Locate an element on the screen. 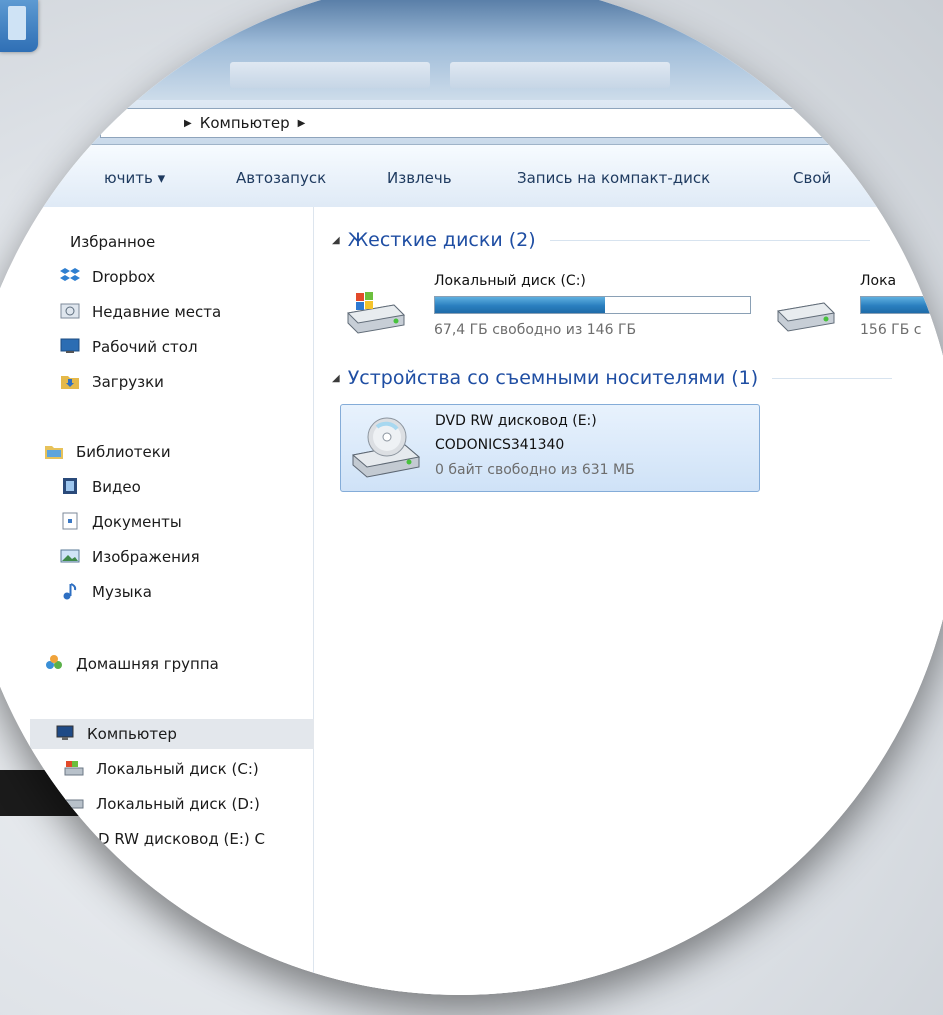  autorun-button: Автозапуск is located at coordinates (281, 178).